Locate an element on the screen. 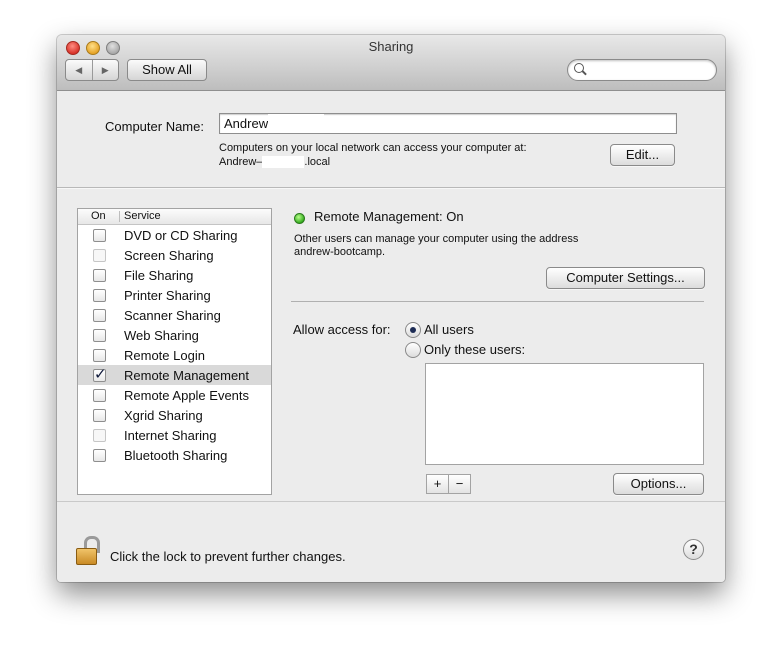  all-users-label: All users is located at coordinates (449, 329).